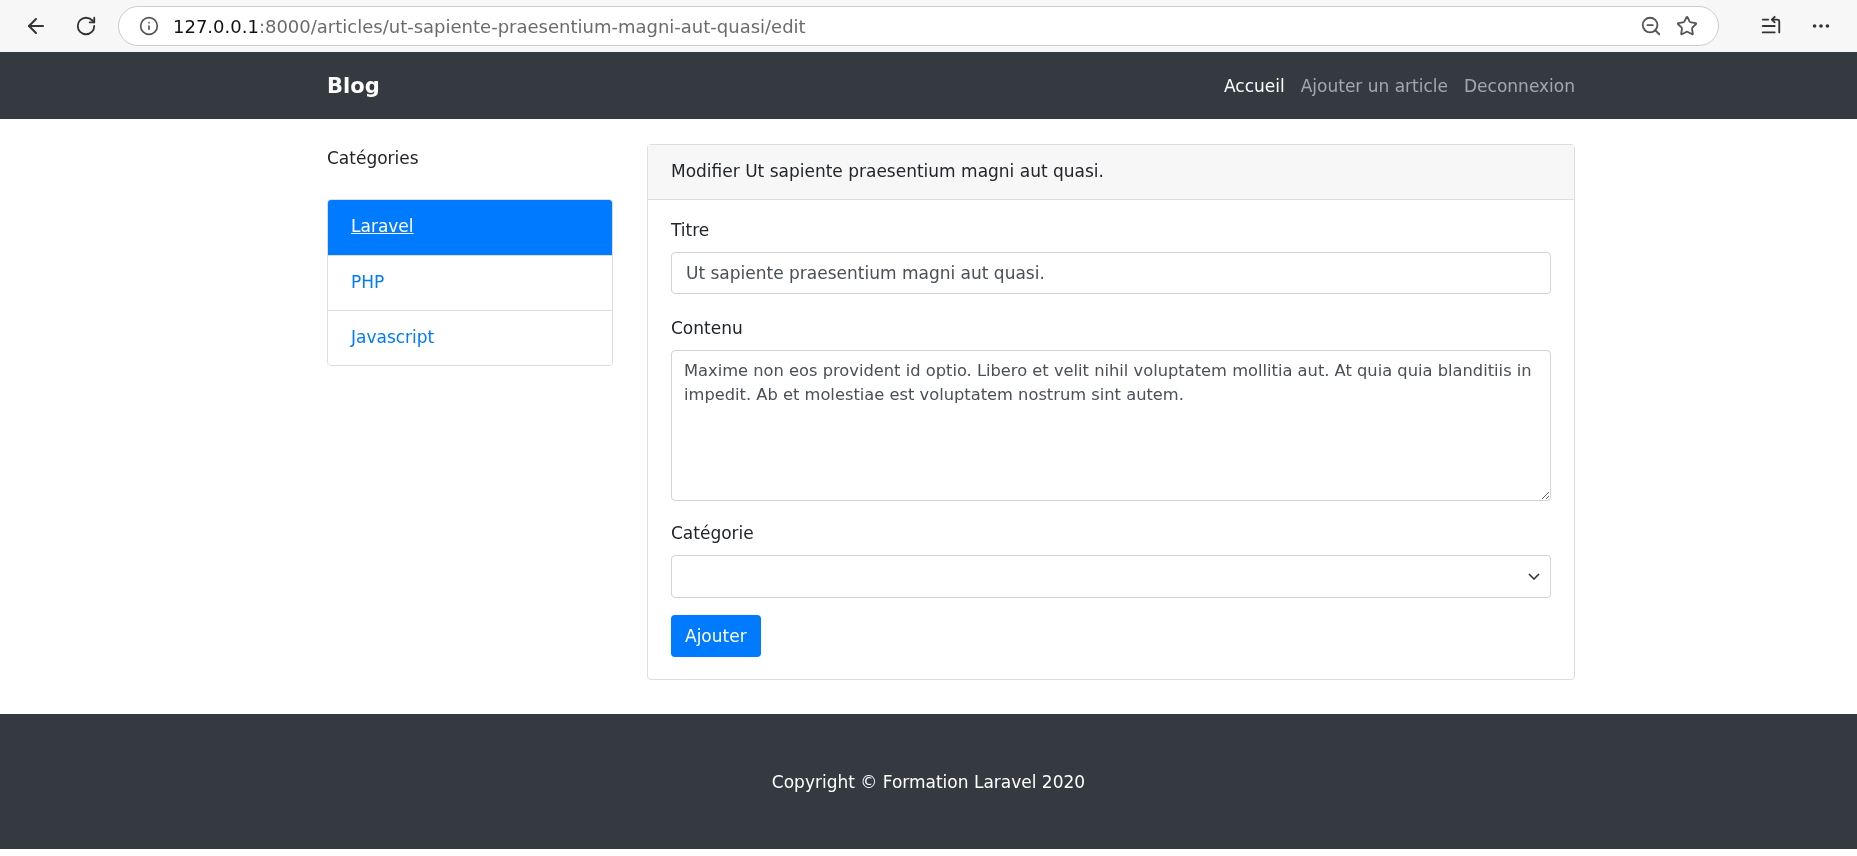 This screenshot has height=856, width=1857. Describe the element at coordinates (1111, 425) in the screenshot. I see `content-textarea: Maxime non eos provident id optio. Libero et velit nihil voluptatem mollitia aut. At quia quia blanditiis in impedit. Ab et molestiae est voluptatem nostrum sint autem.` at that location.